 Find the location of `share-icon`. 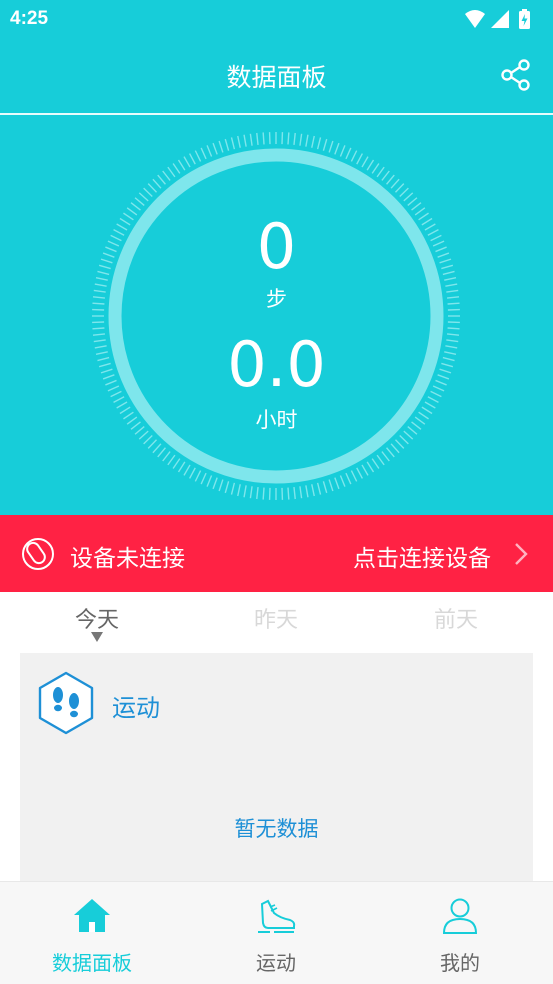

share-icon is located at coordinates (516, 75).